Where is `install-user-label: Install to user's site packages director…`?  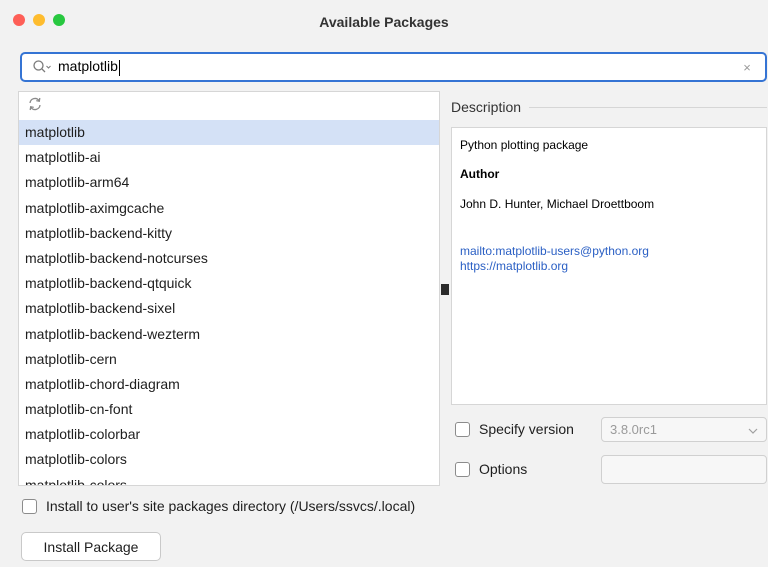 install-user-label: Install to user's site packages director… is located at coordinates (231, 506).